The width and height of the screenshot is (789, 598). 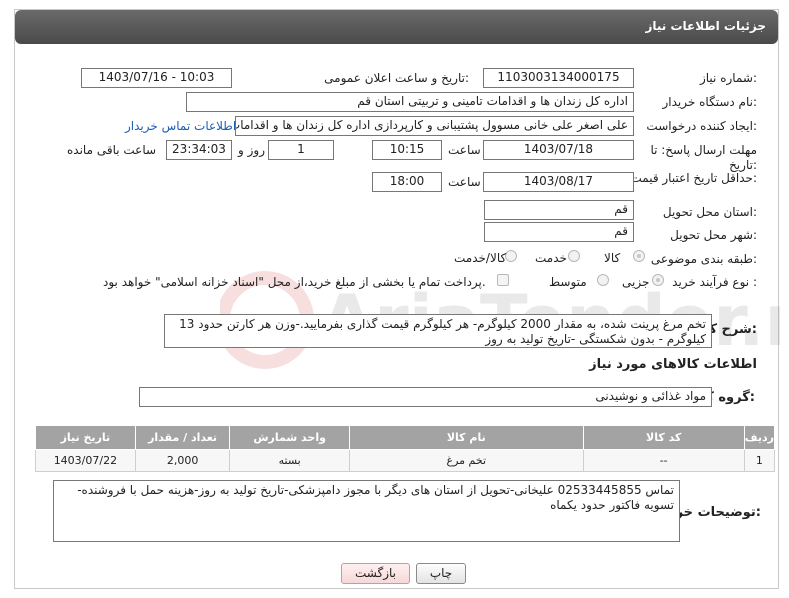 I want to click on goods-section-title: اطلاعات کالاهای مورد نیاز, so click(x=673, y=364).